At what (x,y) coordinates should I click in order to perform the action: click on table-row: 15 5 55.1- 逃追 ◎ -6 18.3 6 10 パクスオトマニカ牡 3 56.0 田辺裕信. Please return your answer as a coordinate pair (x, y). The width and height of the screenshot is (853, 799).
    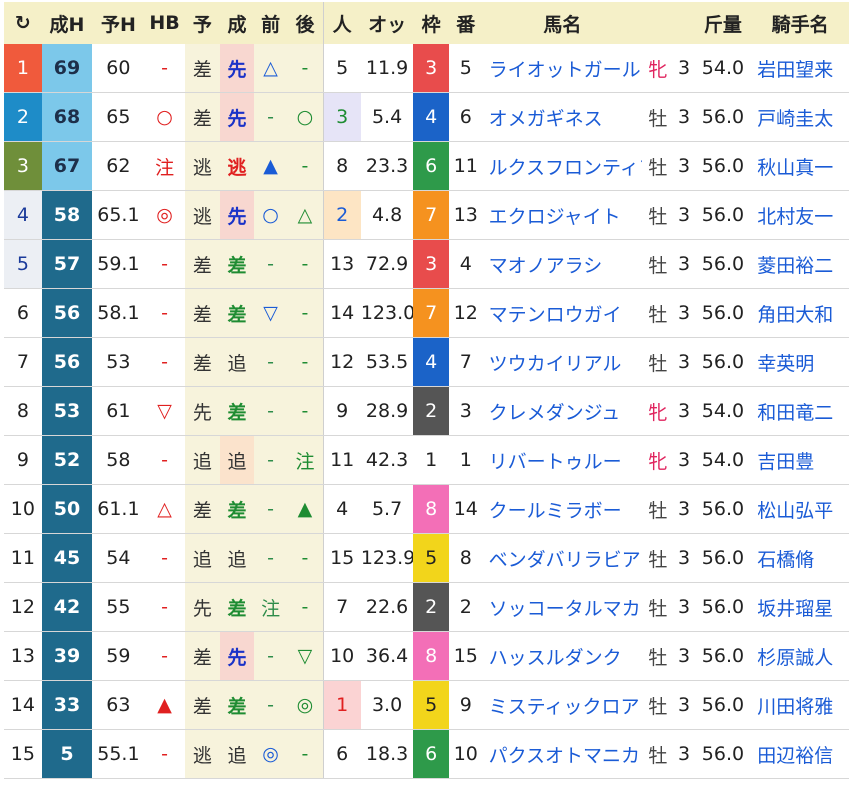
    Looking at the image, I should click on (426, 754).